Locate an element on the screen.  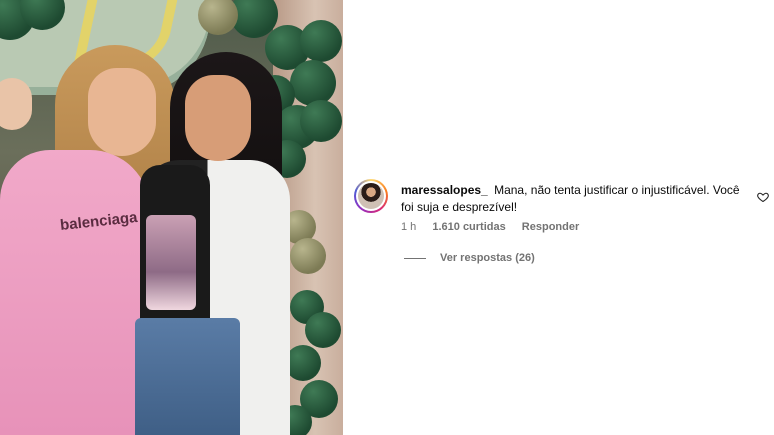
person-left-face is located at coordinates (122, 112).